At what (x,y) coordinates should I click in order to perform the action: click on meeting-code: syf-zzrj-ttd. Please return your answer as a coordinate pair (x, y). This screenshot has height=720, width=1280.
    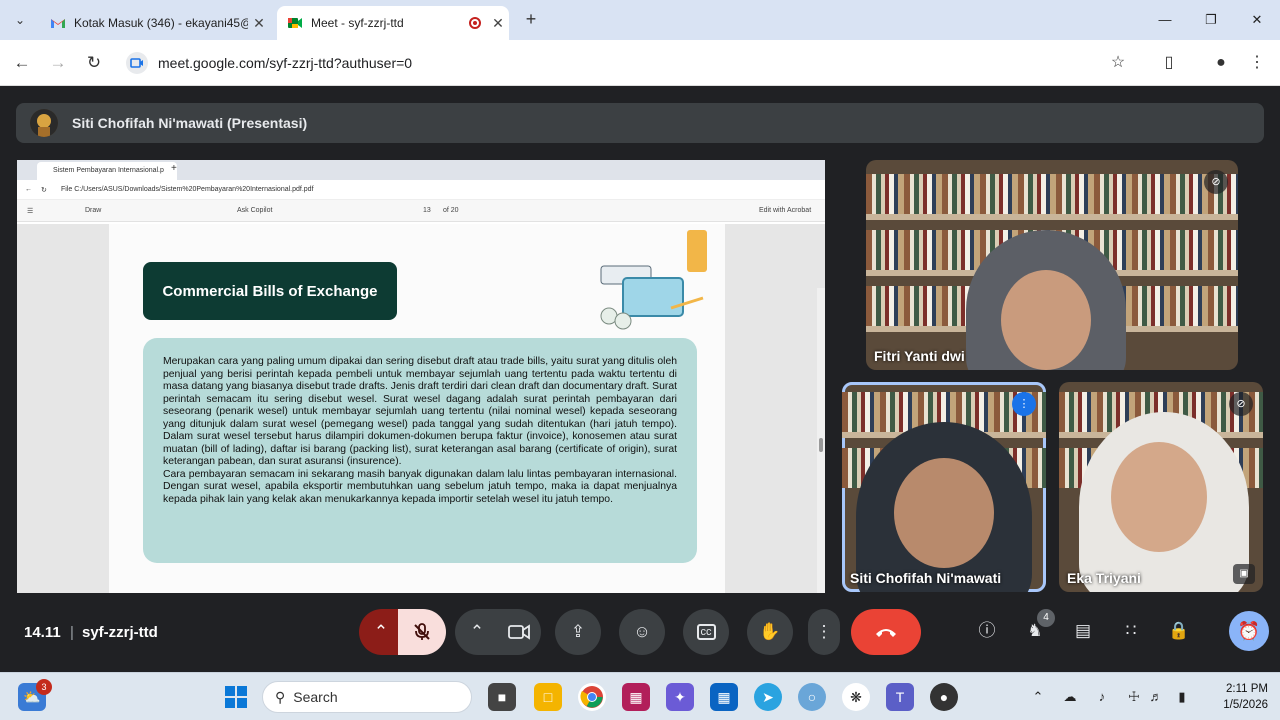
    Looking at the image, I should click on (120, 632).